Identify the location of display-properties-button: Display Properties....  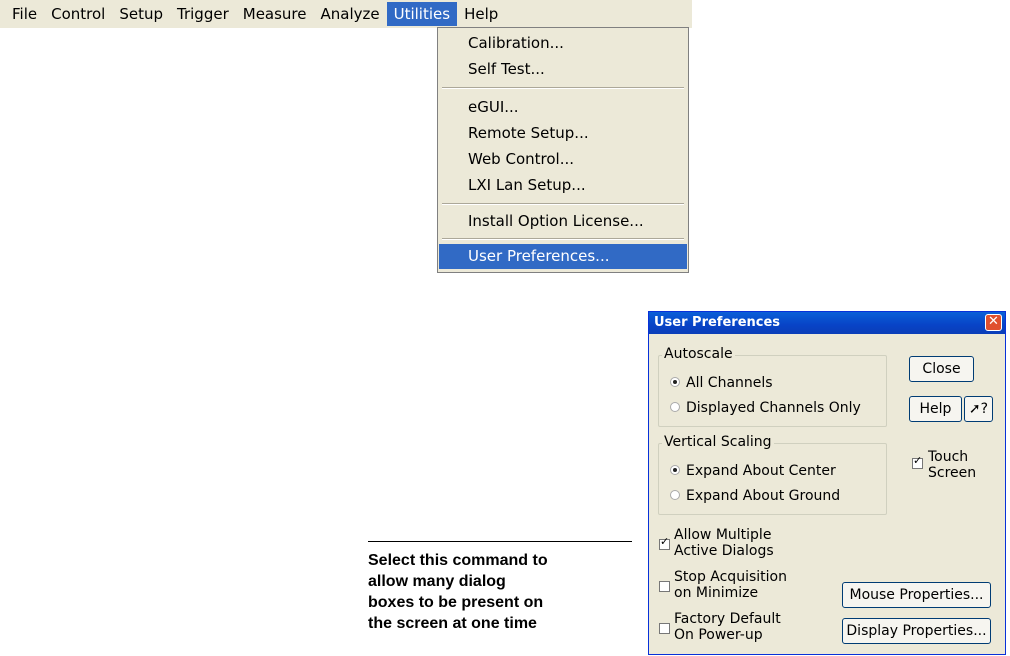
(916, 631).